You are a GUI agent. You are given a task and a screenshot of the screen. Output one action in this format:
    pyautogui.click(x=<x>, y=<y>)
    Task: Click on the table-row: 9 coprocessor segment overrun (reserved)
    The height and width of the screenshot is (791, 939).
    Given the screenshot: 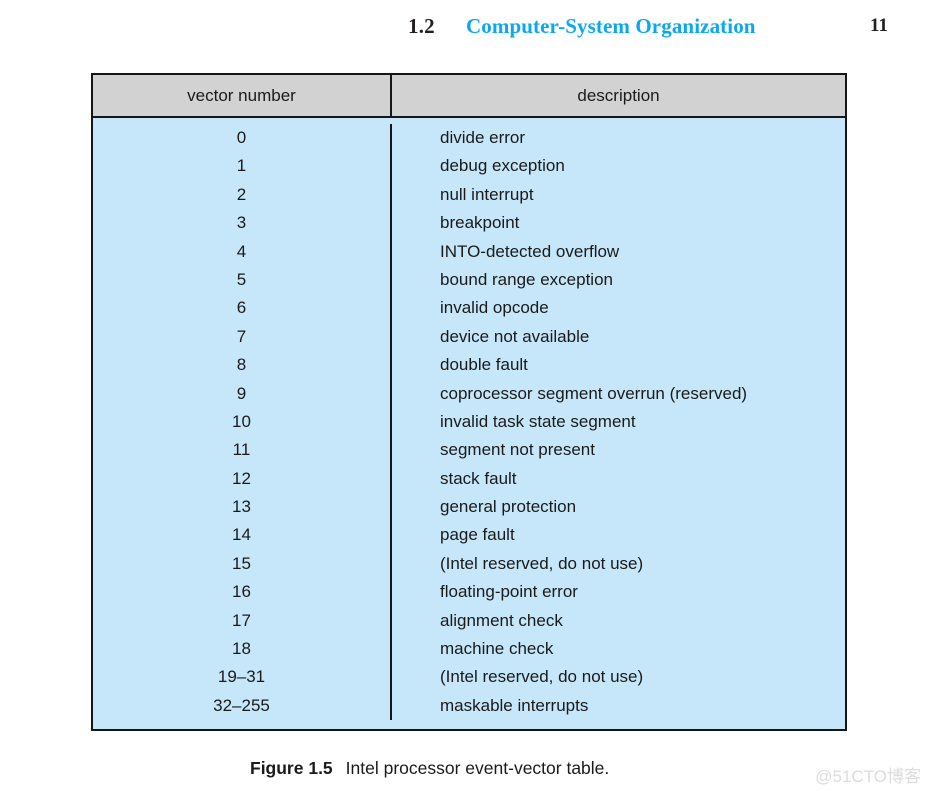 What is the action you would take?
    pyautogui.click(x=469, y=393)
    